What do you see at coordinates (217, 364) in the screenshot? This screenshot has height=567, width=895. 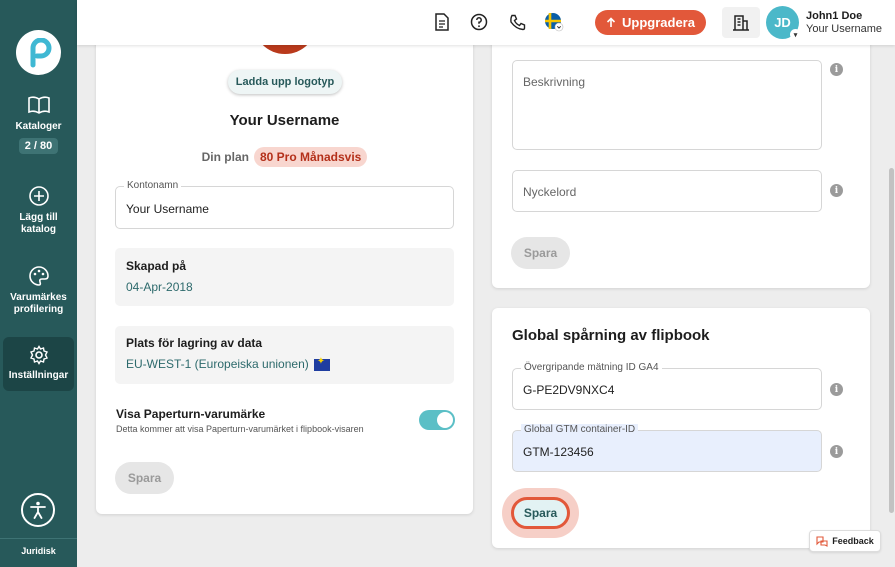 I see `storage-value: EU-WEST-1 (Europeiska unionen)` at bounding box center [217, 364].